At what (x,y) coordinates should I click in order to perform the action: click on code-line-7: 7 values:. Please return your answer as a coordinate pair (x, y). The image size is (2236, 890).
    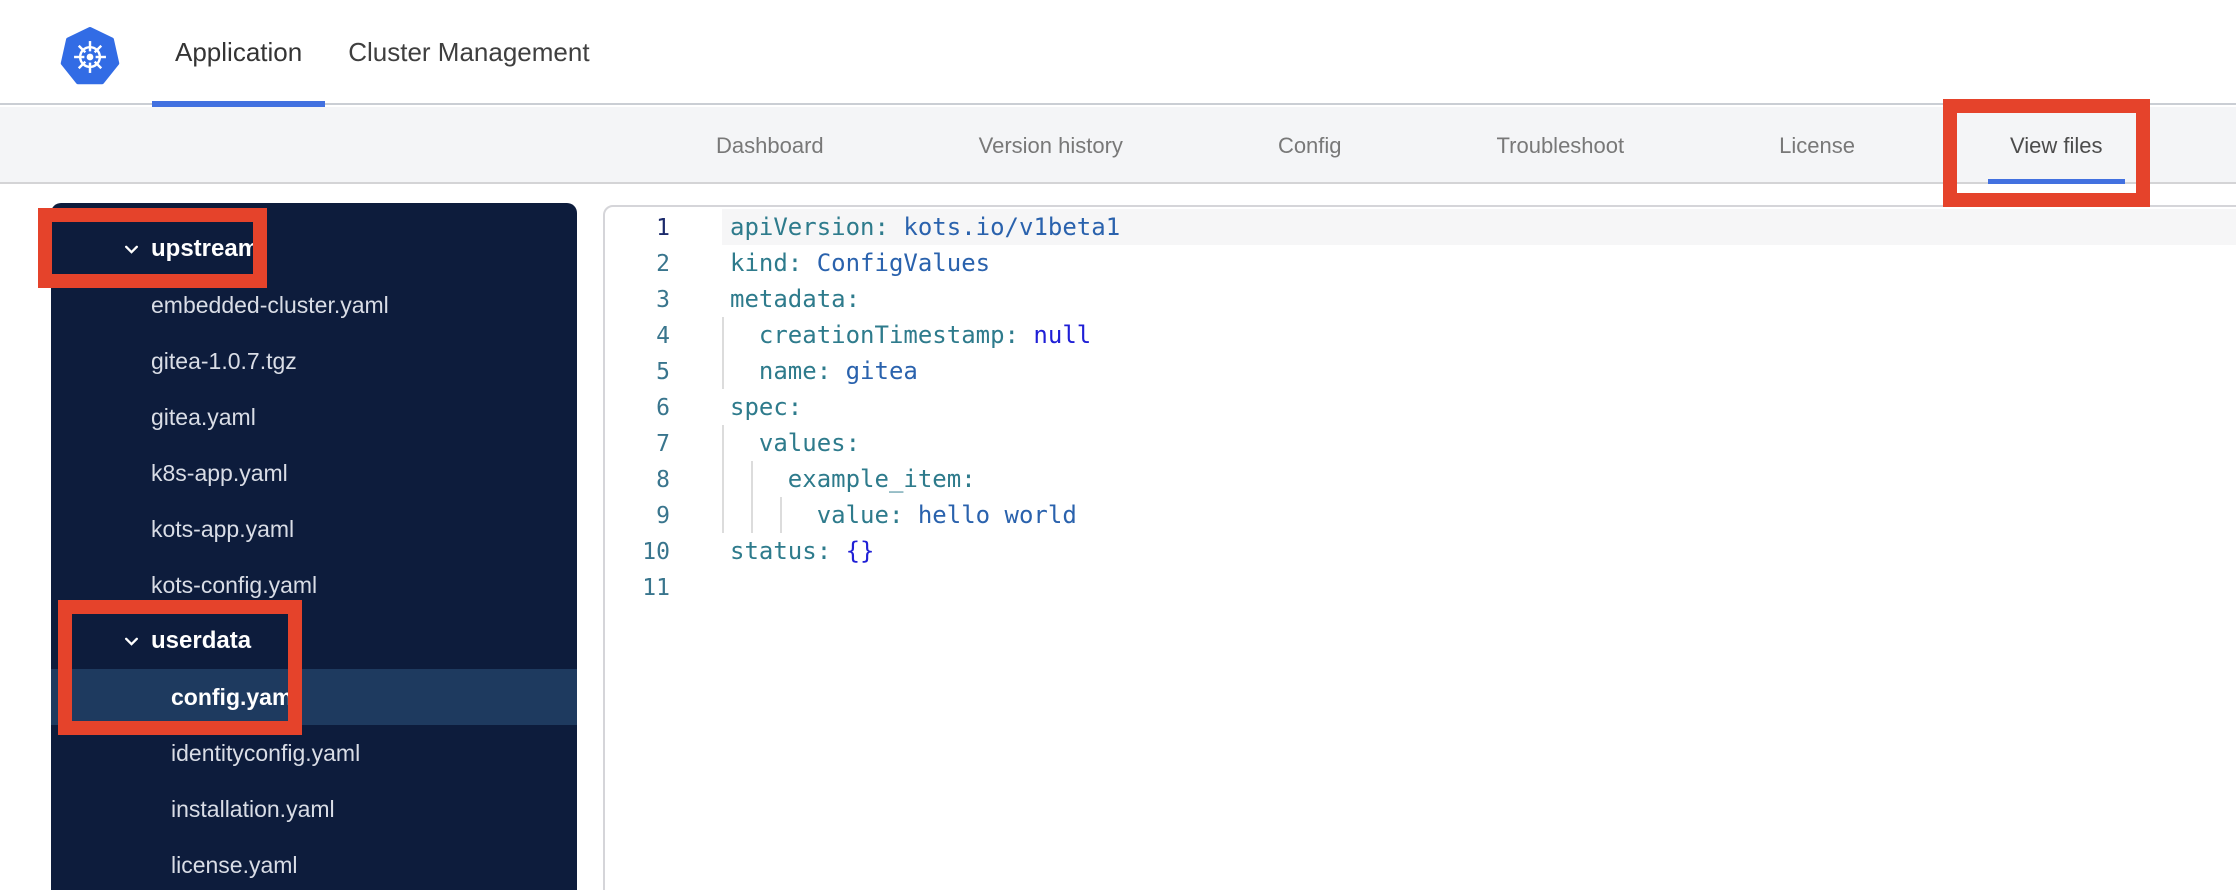
    Looking at the image, I should click on (1420, 443).